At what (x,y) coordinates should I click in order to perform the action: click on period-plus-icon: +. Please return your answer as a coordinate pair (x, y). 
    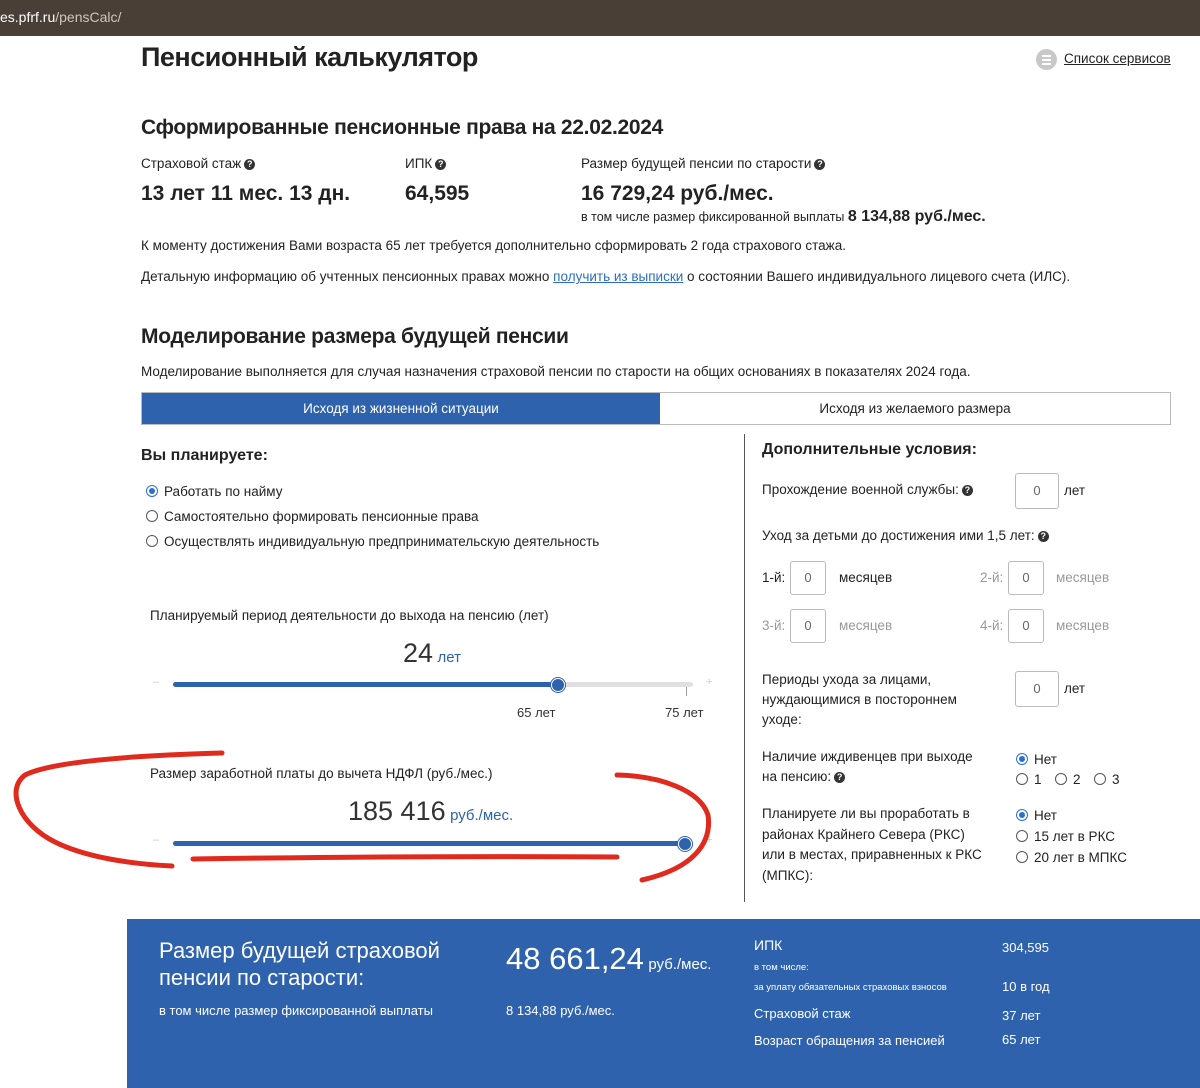
    Looking at the image, I should click on (709, 682).